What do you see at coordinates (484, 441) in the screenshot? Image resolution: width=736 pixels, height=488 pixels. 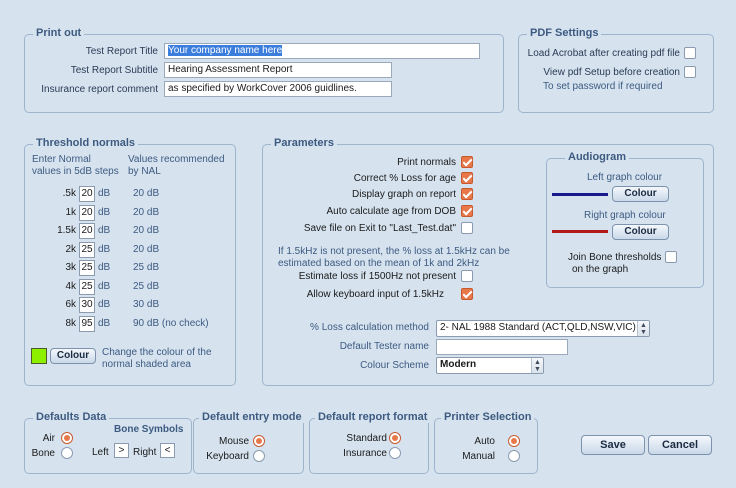 I see `auto-label: Auto` at bounding box center [484, 441].